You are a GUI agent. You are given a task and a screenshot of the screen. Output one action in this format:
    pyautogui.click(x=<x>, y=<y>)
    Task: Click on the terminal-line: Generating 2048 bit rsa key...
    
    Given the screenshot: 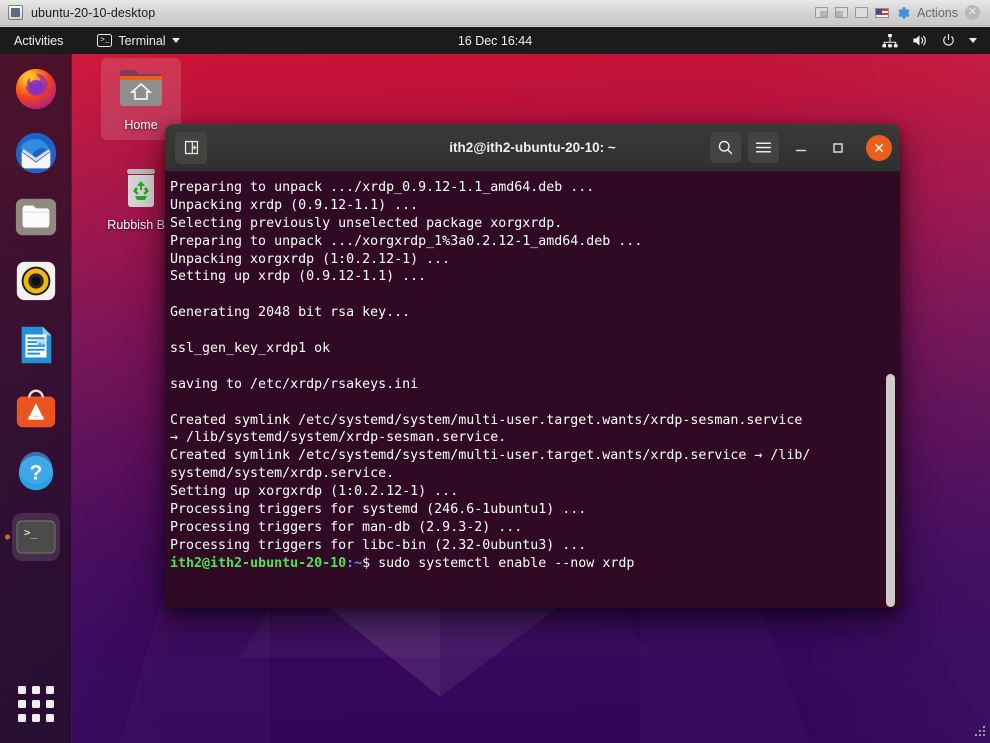 What is the action you would take?
    pyautogui.click(x=290, y=313)
    